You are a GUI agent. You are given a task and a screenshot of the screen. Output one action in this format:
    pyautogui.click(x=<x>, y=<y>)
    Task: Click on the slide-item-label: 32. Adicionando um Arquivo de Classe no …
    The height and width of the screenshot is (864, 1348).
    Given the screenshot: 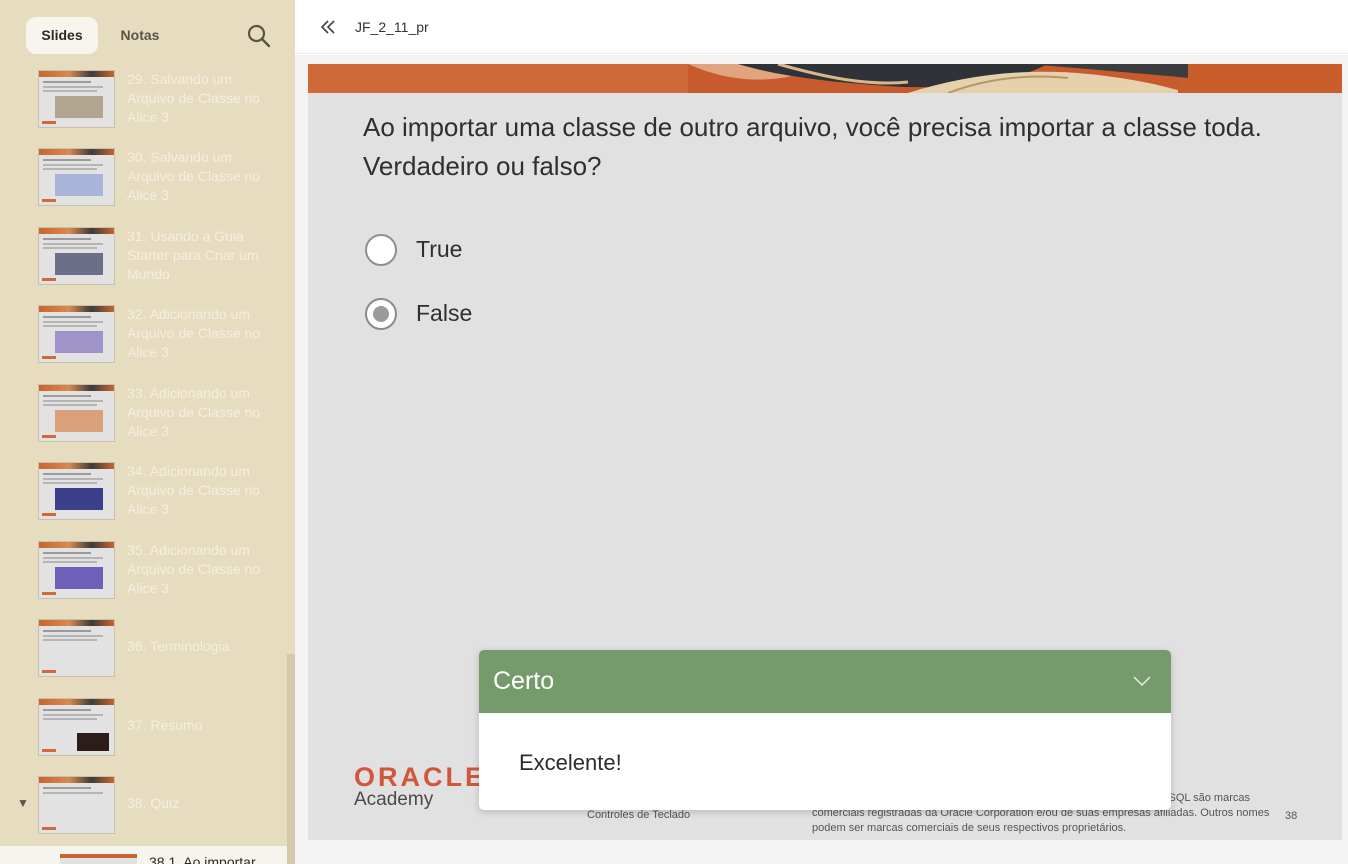 What is the action you would take?
    pyautogui.click(x=194, y=333)
    